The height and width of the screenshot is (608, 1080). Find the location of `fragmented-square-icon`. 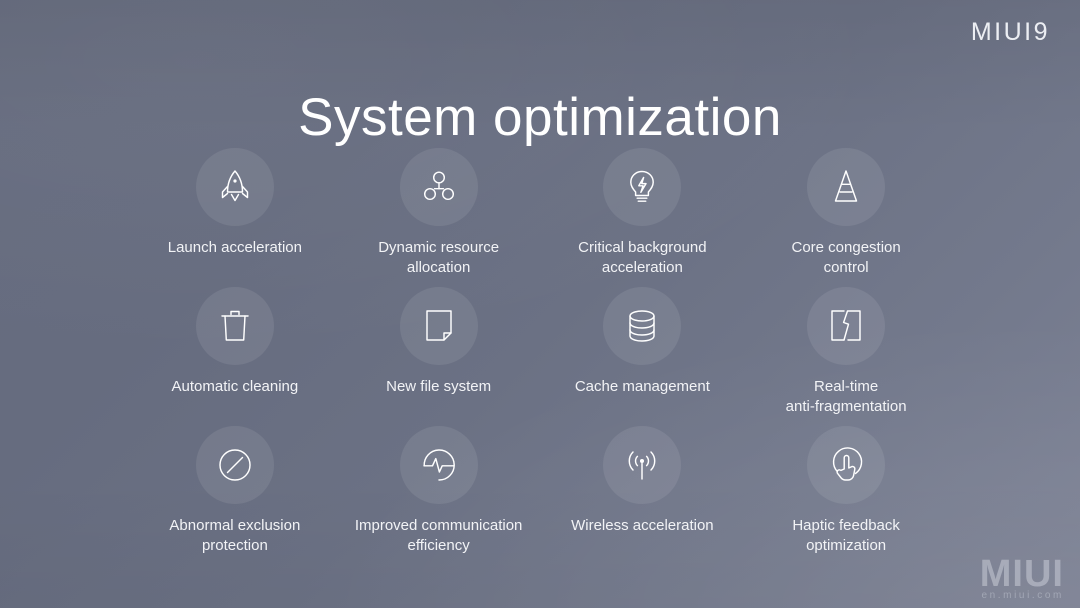

fragmented-square-icon is located at coordinates (846, 326).